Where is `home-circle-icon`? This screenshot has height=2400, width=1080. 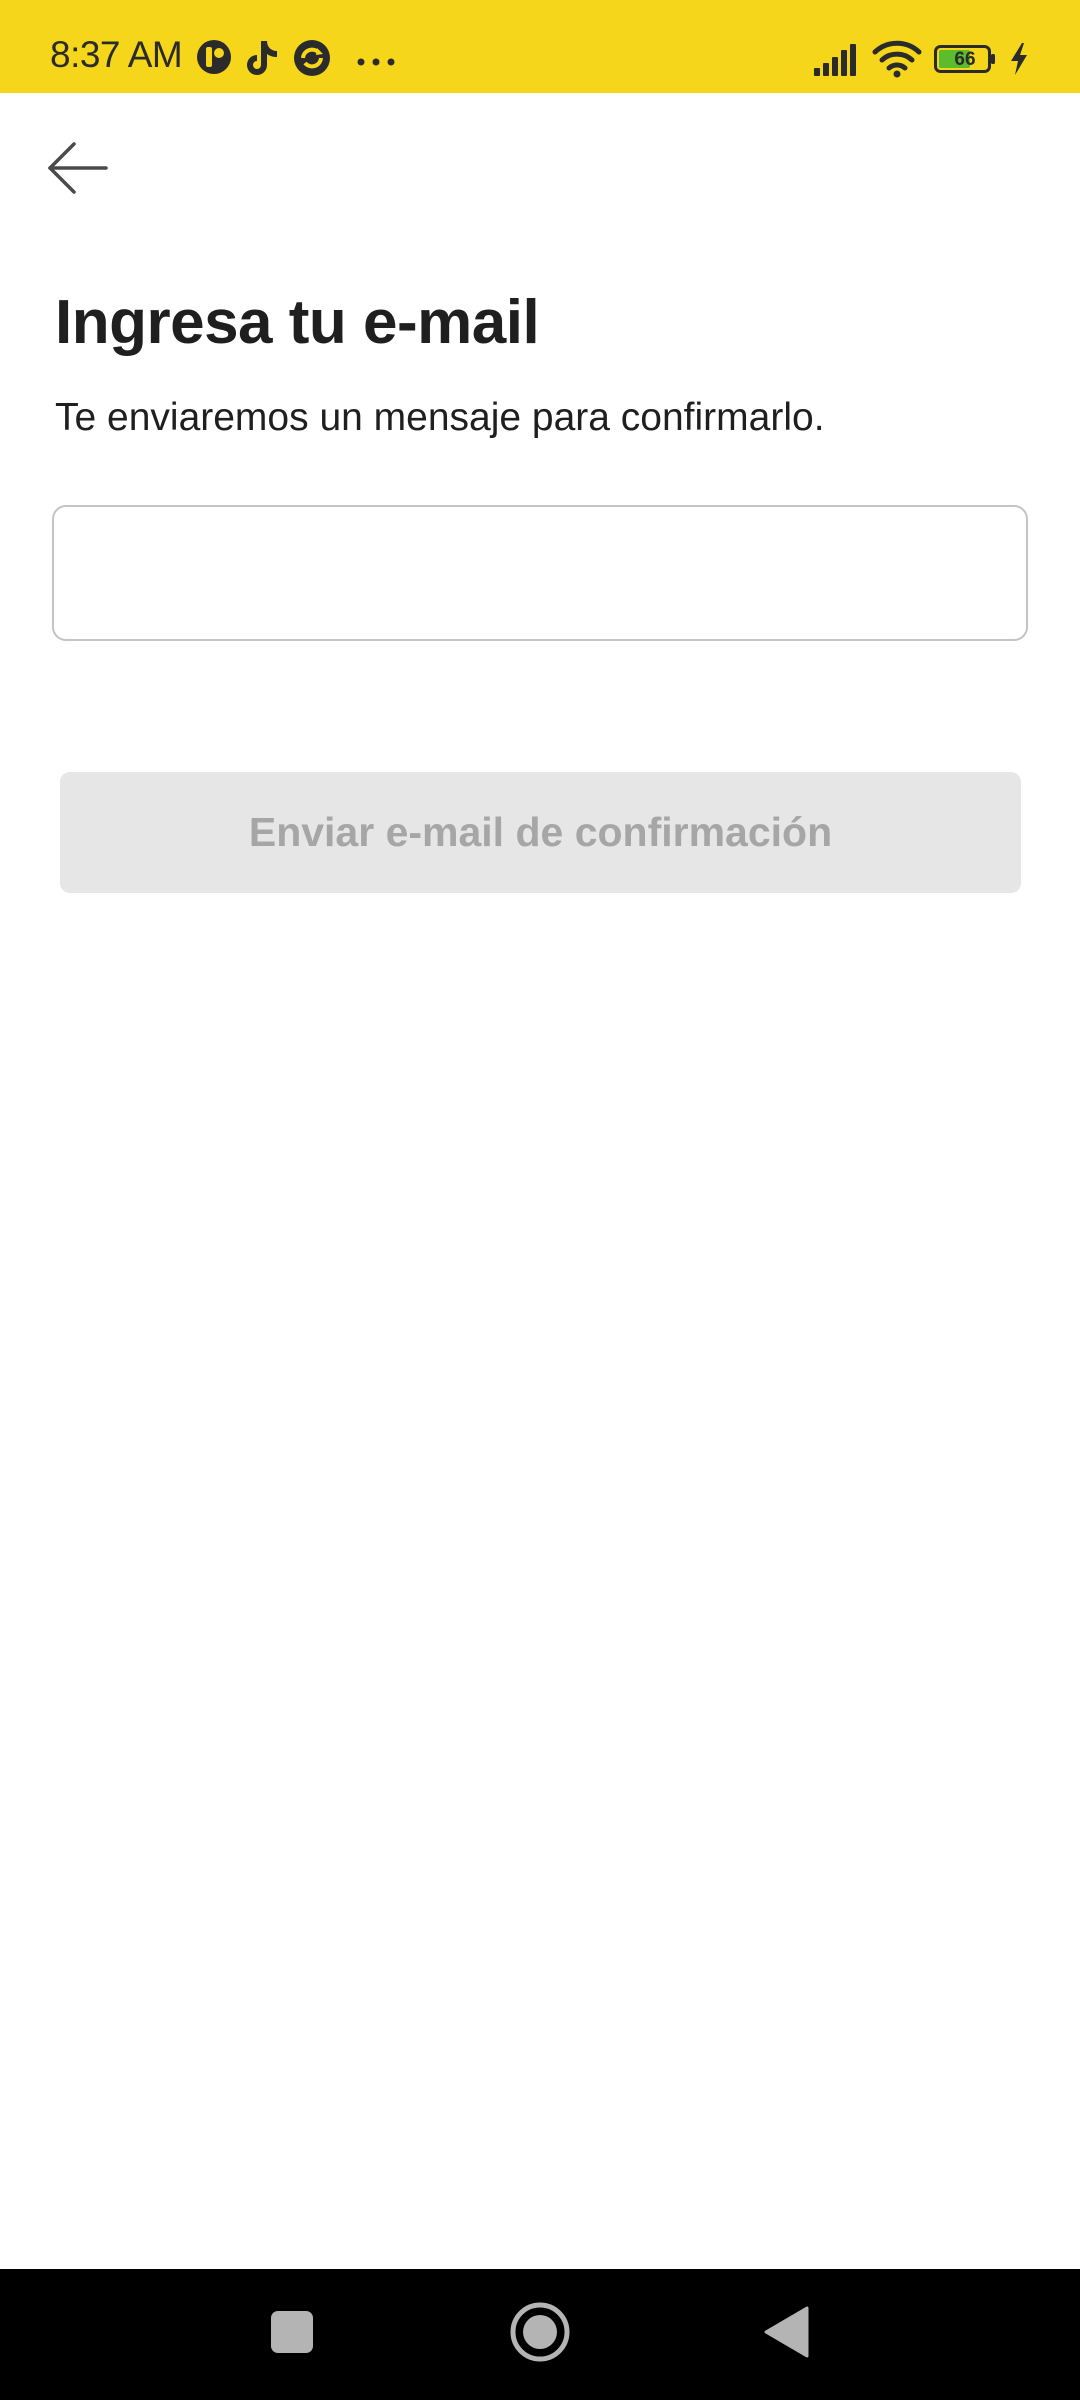 home-circle-icon is located at coordinates (540, 2334).